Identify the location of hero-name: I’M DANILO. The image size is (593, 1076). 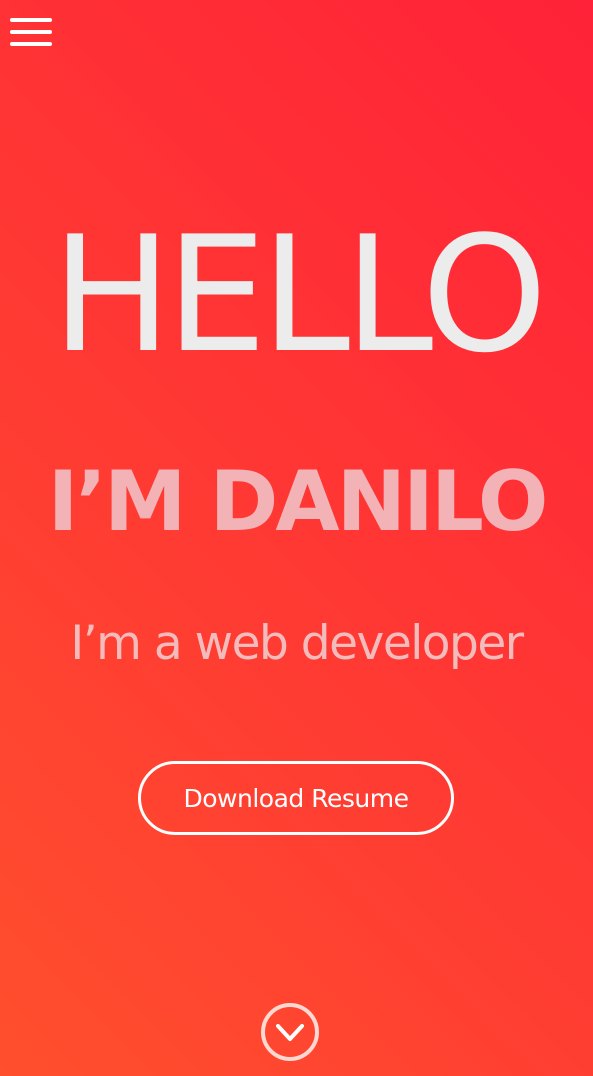
(298, 501).